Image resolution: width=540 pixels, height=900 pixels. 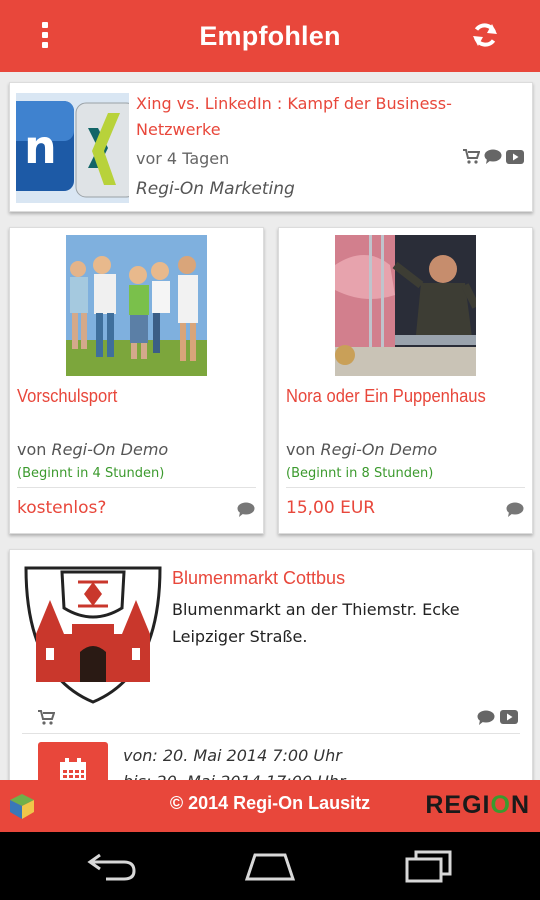 I want to click on overflow-menu-icon, so click(x=45, y=35).